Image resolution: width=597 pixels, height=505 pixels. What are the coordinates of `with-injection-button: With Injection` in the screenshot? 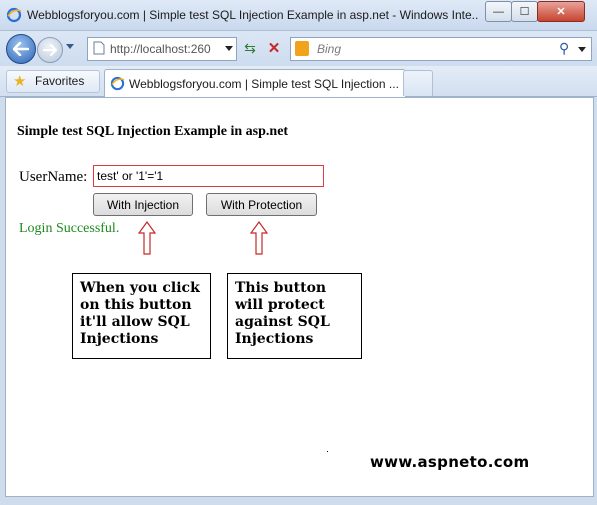 It's located at (143, 204).